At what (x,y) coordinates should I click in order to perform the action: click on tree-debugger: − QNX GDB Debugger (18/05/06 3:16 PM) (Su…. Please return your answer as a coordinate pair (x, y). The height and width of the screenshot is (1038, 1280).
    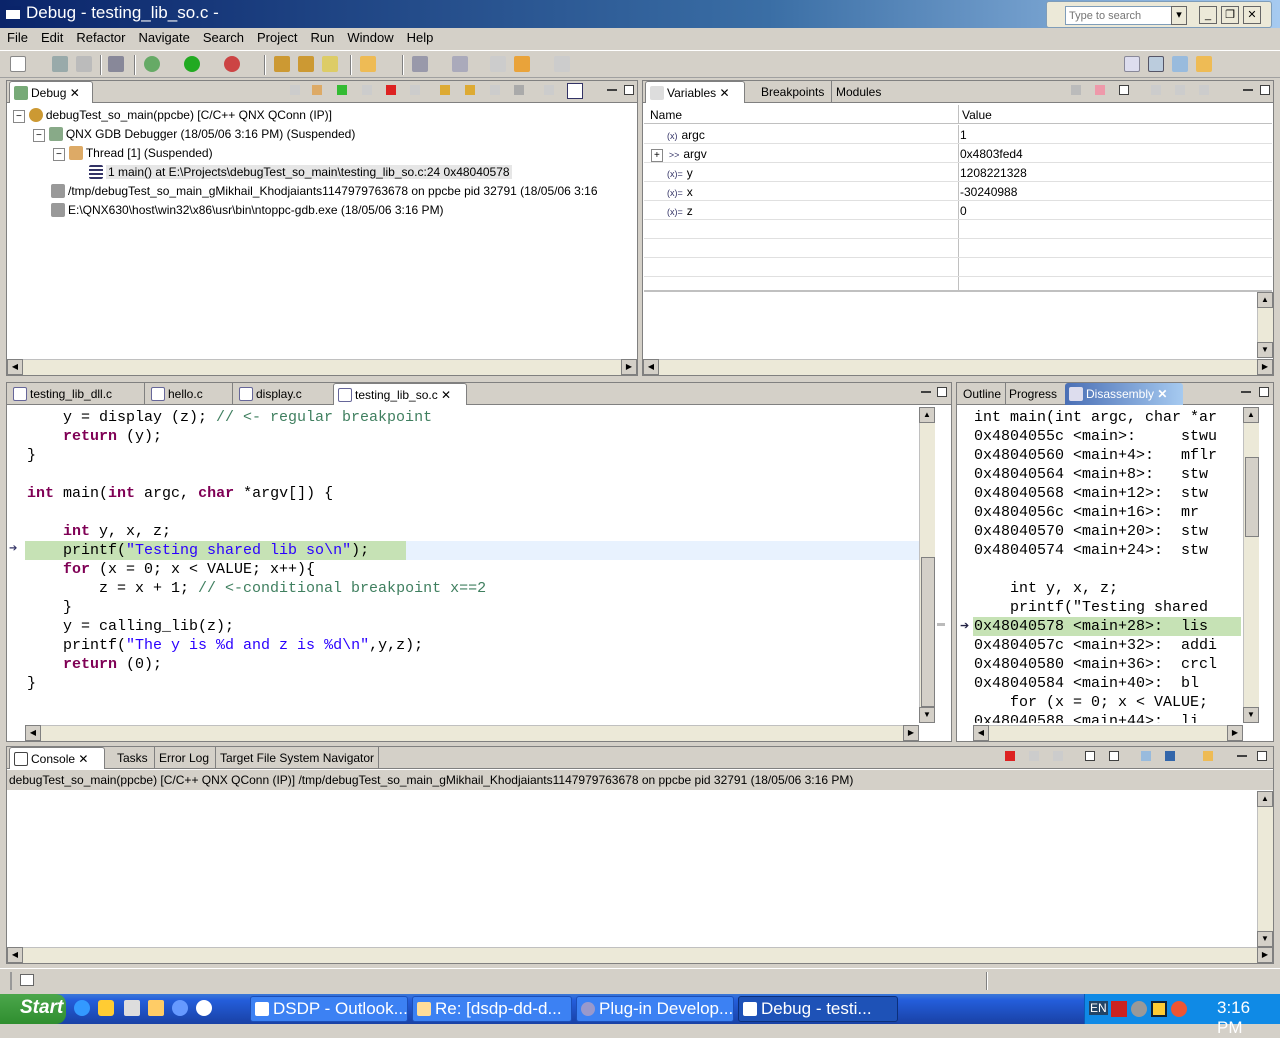
    Looking at the image, I should click on (194, 134).